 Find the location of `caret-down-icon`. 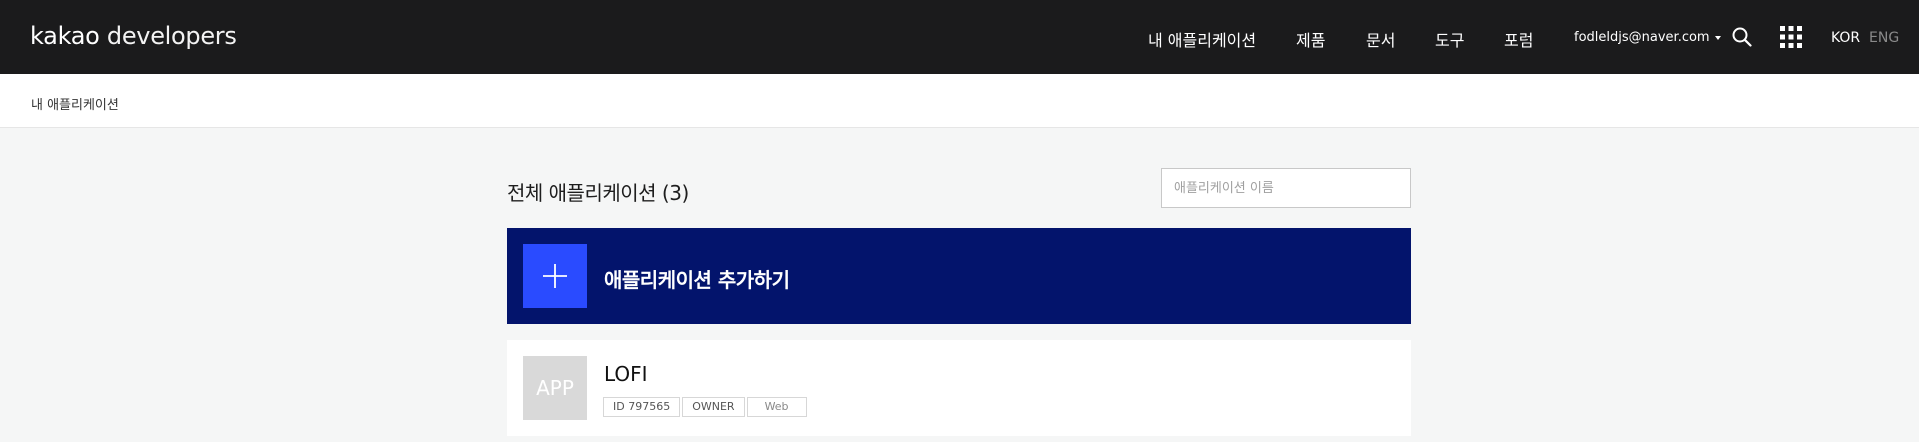

caret-down-icon is located at coordinates (1717, 37).